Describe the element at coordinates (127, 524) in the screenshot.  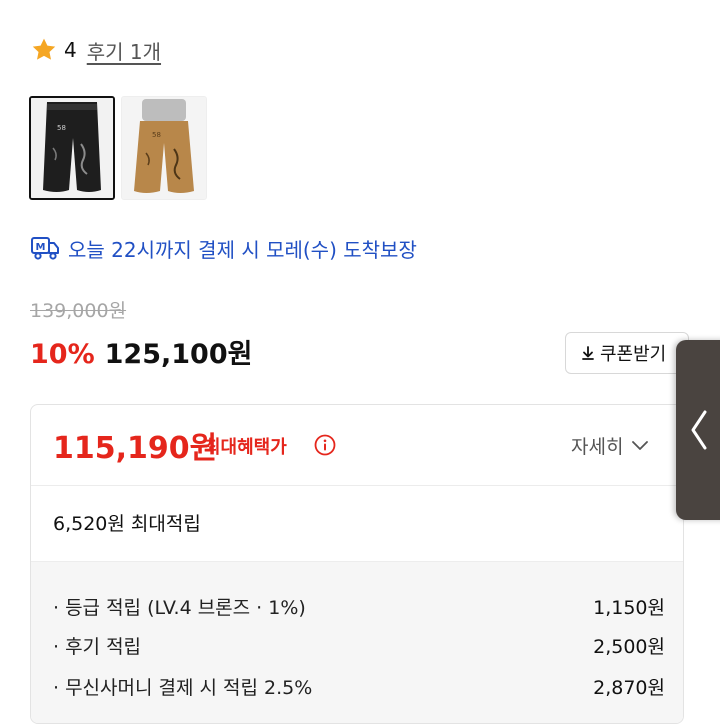
I see `points-summary: 6,520원 최대적립` at that location.